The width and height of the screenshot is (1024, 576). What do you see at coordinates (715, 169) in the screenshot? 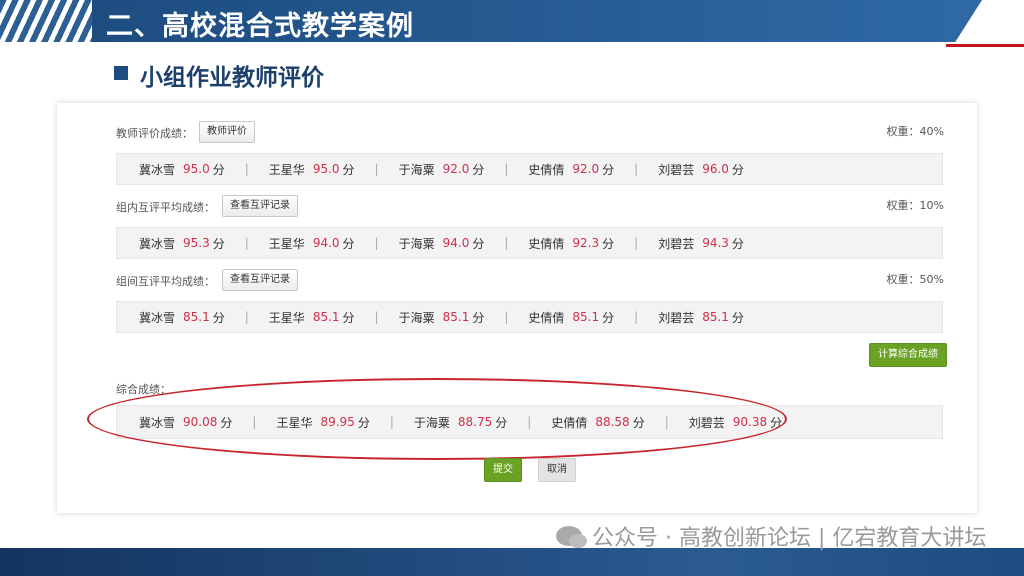
I see `score-value: 96.0` at bounding box center [715, 169].